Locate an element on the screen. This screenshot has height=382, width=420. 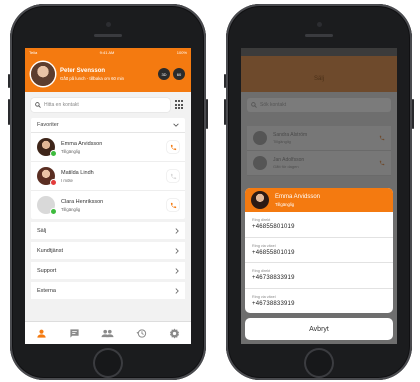
tab-groups is located at coordinates (108, 333).